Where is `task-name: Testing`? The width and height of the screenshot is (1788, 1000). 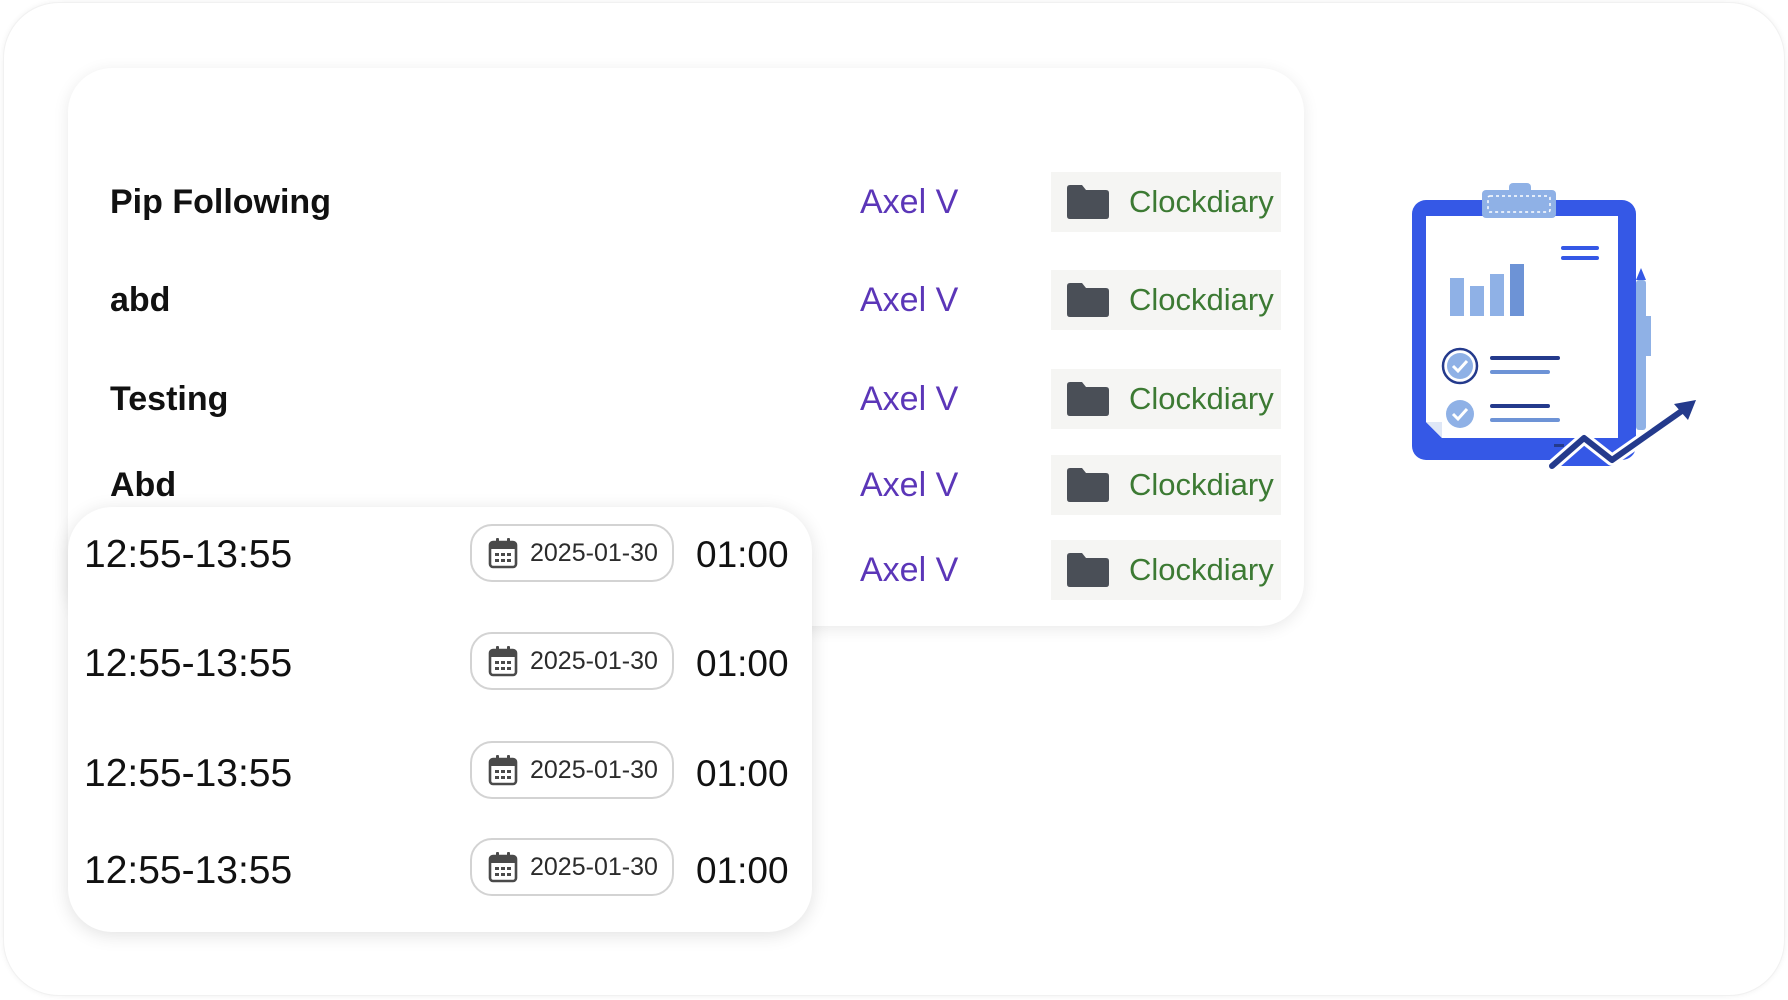
task-name: Testing is located at coordinates (169, 399).